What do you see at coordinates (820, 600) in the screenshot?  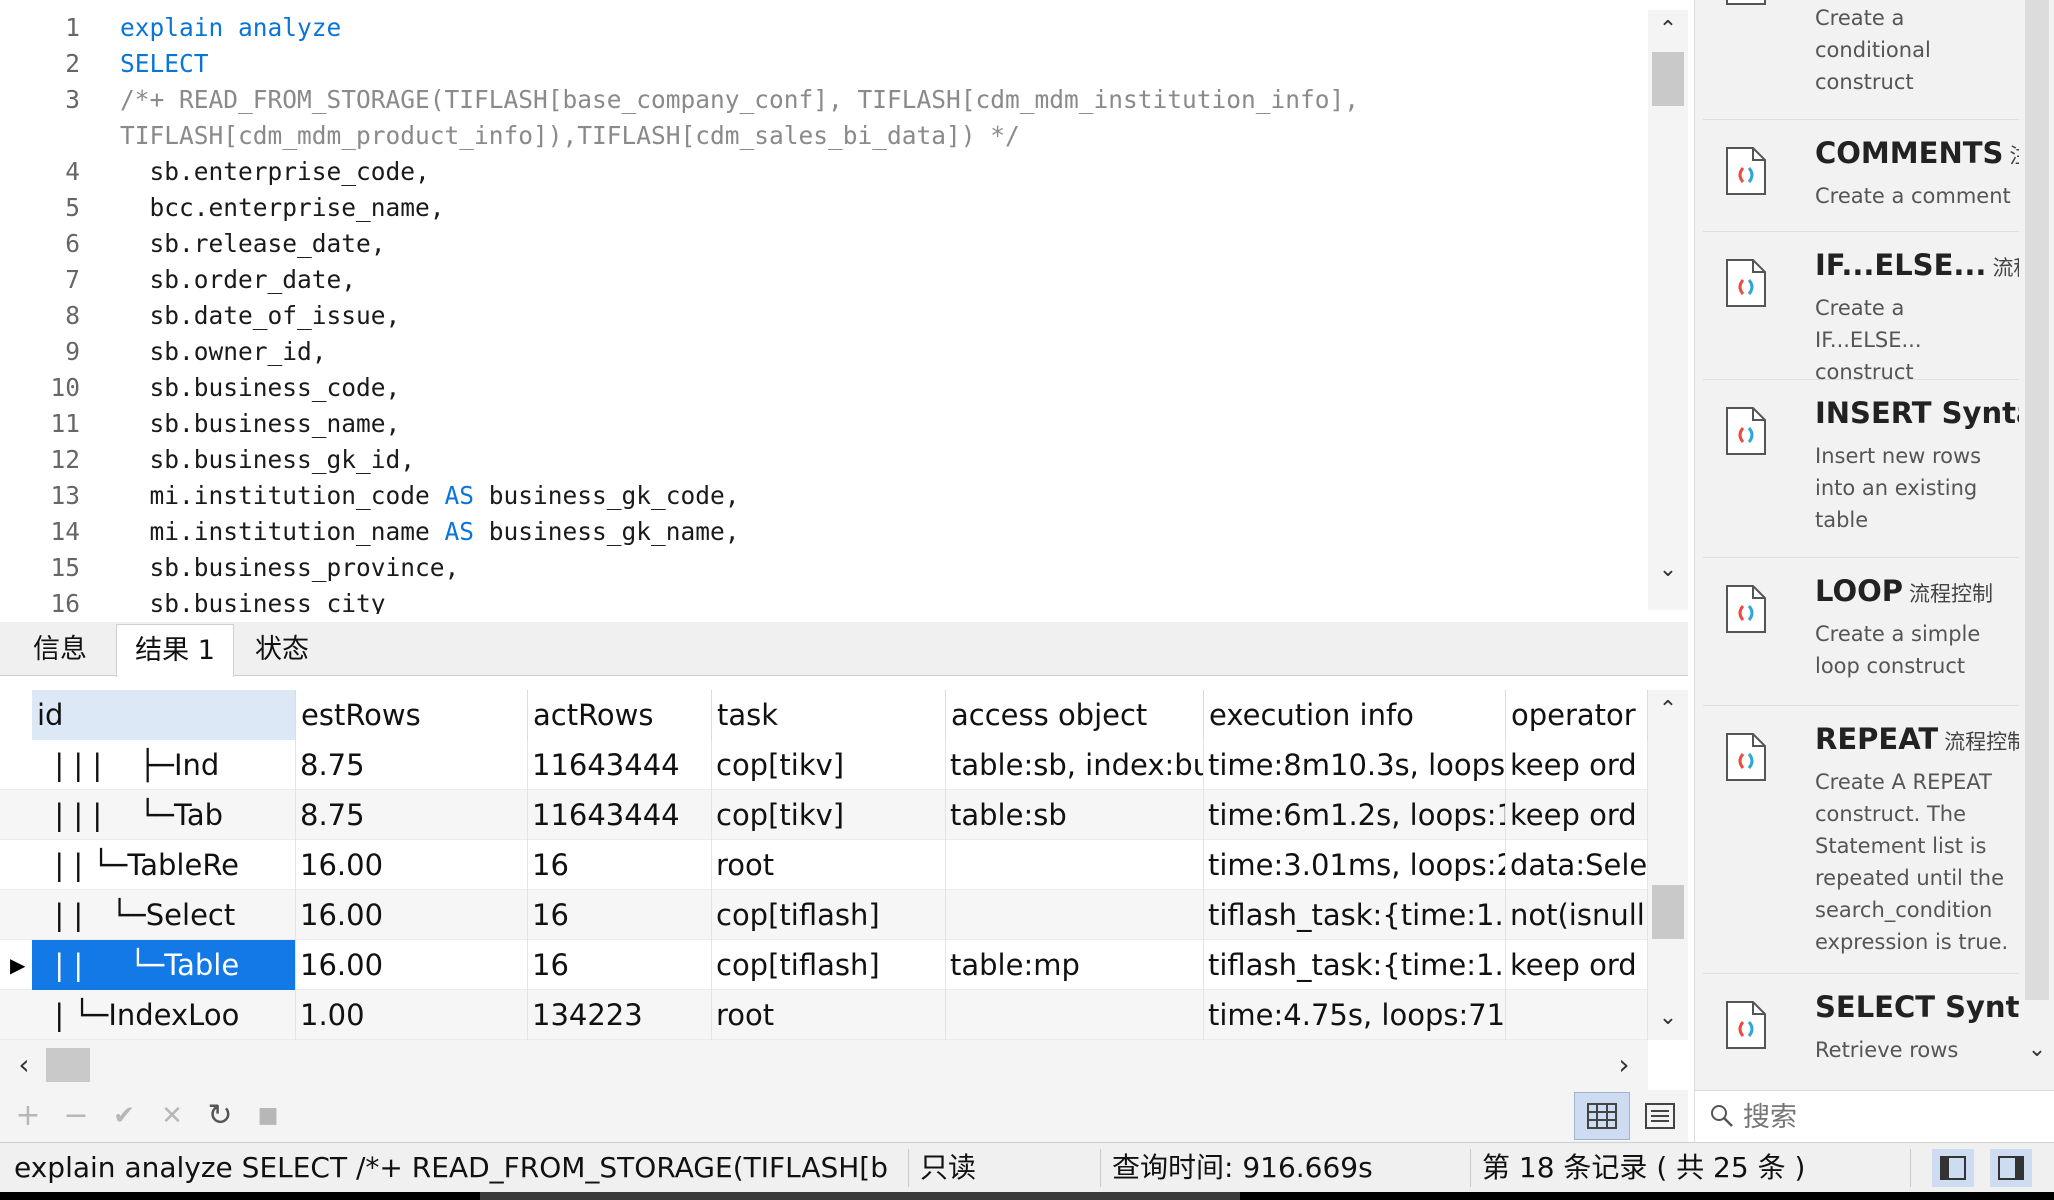 I see `code-line: 16 sb.business_city` at bounding box center [820, 600].